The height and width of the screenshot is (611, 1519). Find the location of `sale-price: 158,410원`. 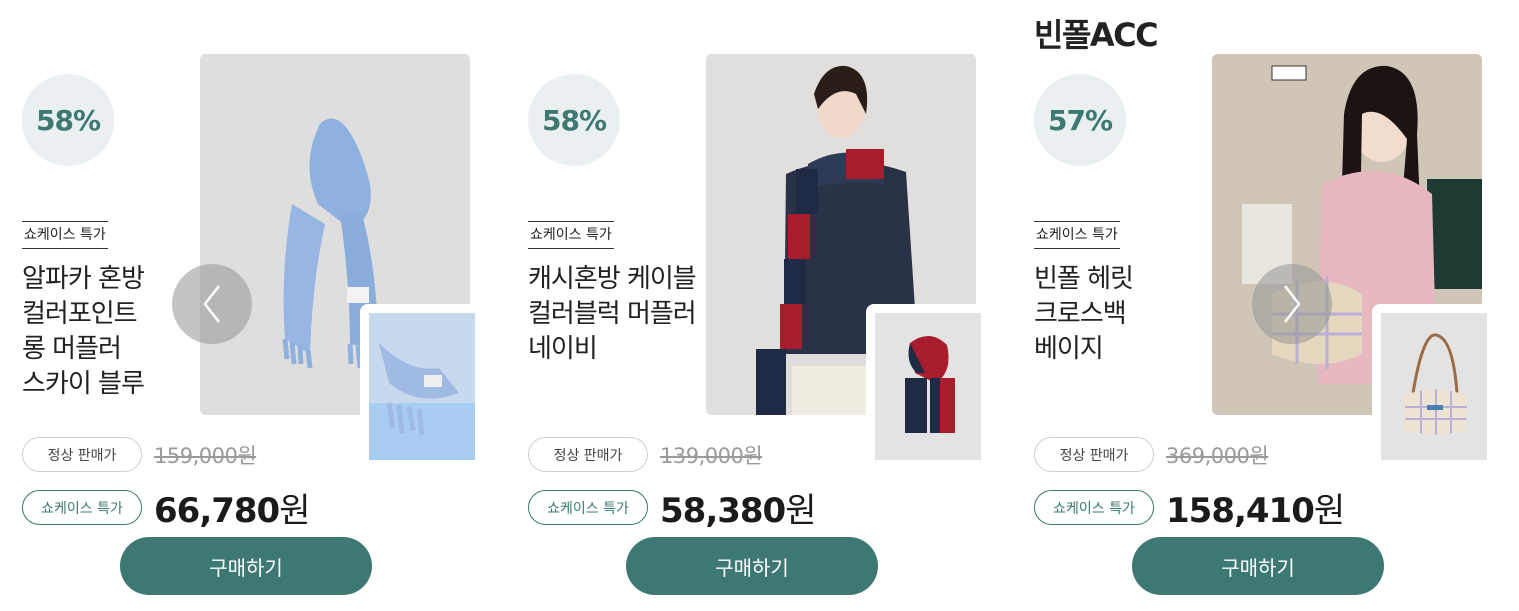

sale-price: 158,410원 is located at coordinates (1255, 507).